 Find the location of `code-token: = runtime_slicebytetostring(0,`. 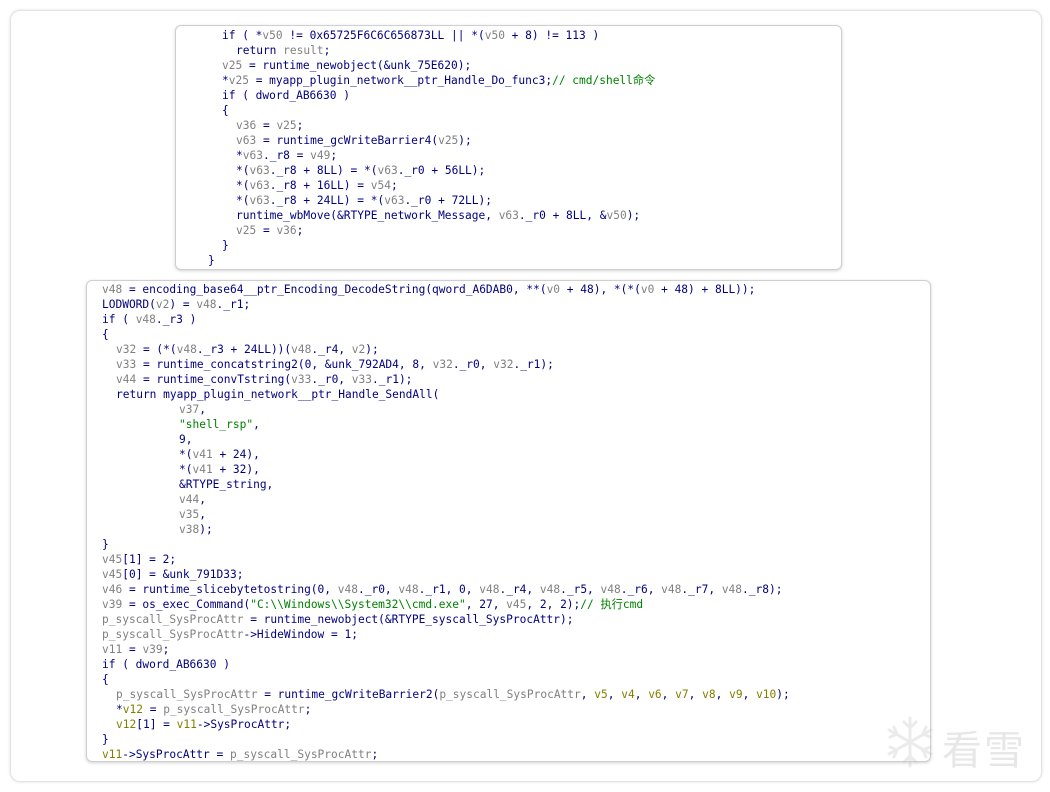

code-token: = runtime_slicebytetostring(0, is located at coordinates (230, 589).